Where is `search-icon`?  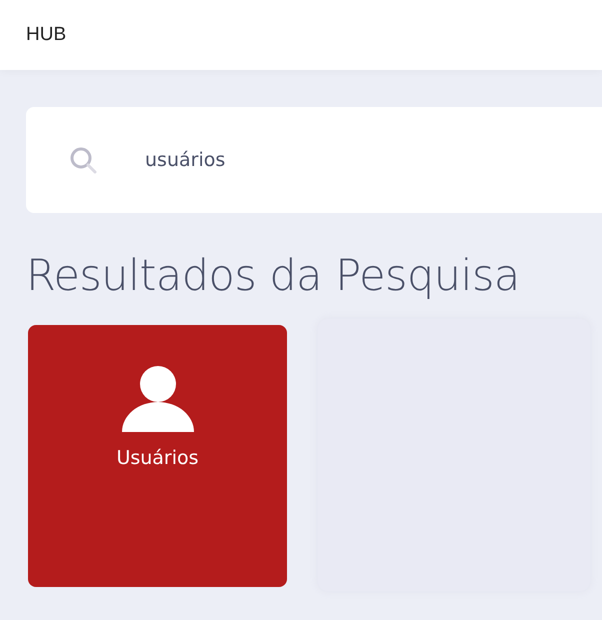 search-icon is located at coordinates (83, 160).